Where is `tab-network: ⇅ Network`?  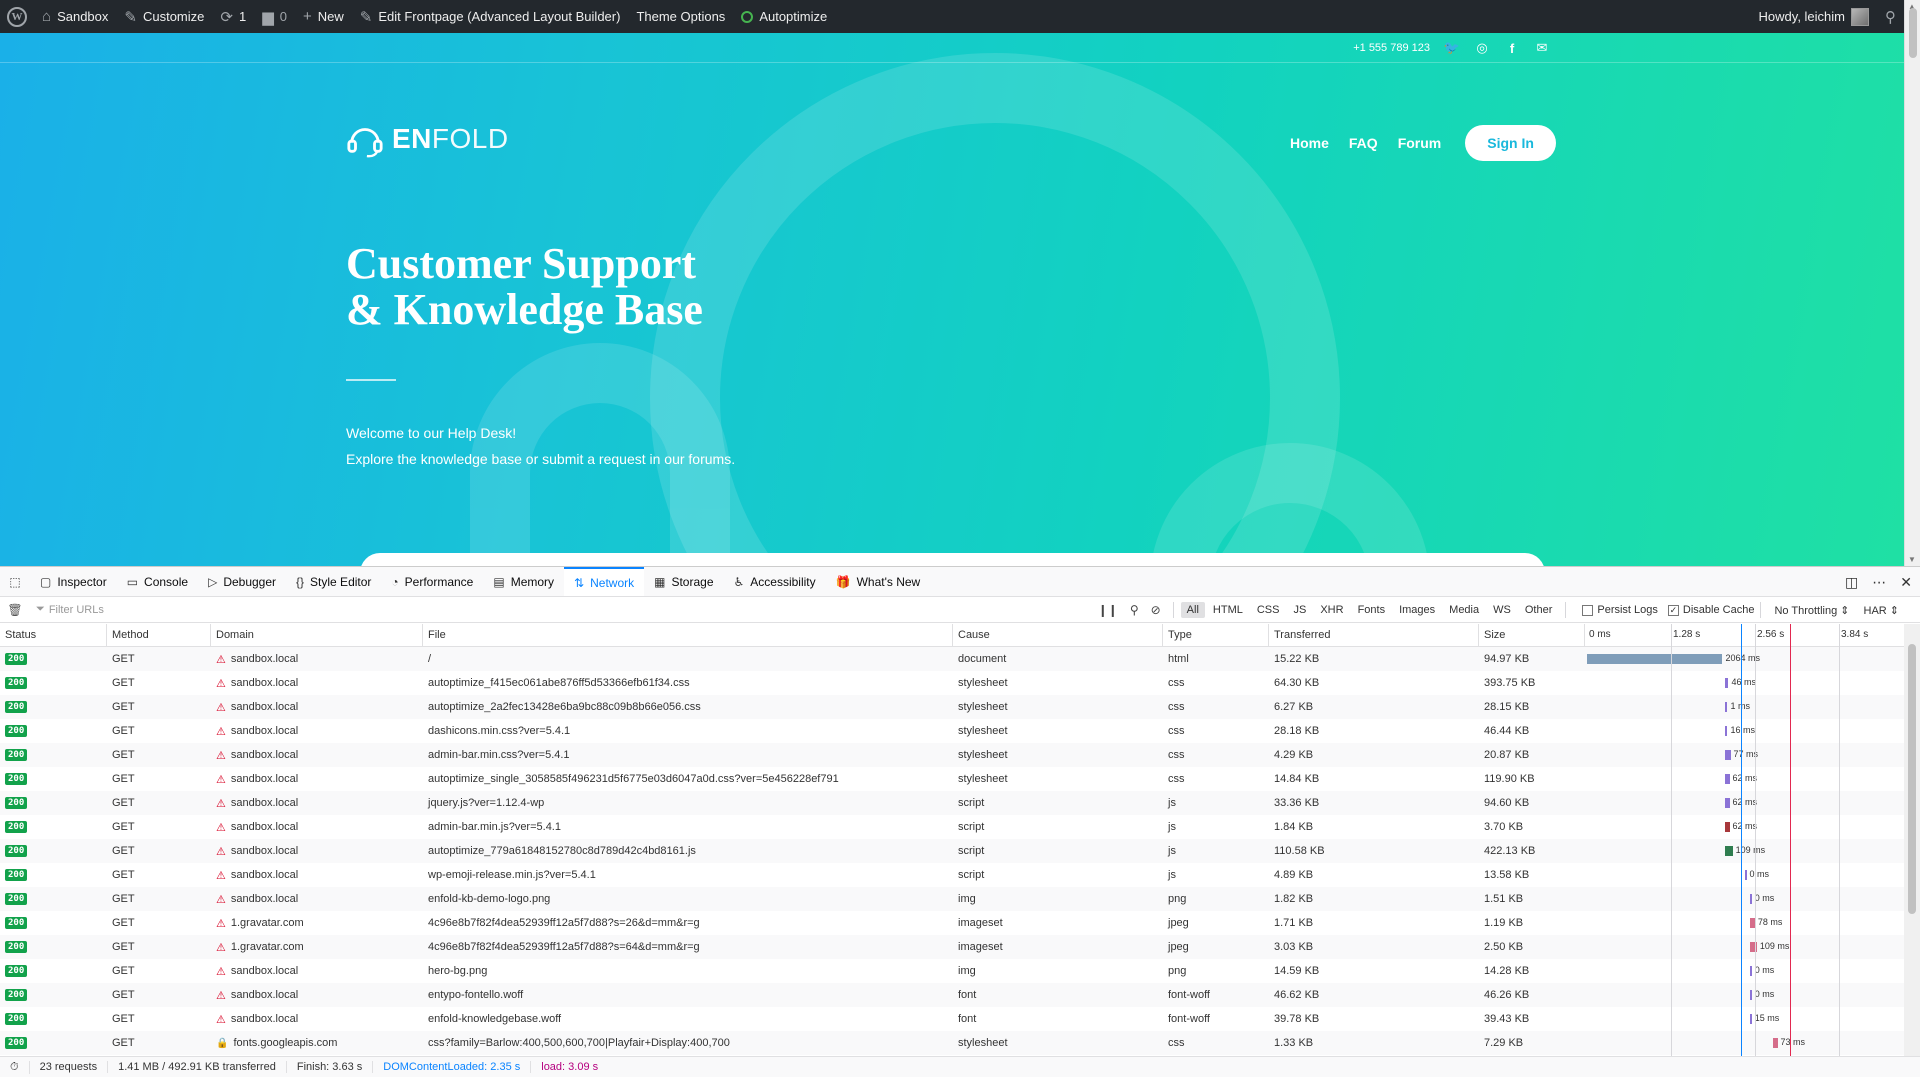 tab-network: ⇅ Network is located at coordinates (604, 581).